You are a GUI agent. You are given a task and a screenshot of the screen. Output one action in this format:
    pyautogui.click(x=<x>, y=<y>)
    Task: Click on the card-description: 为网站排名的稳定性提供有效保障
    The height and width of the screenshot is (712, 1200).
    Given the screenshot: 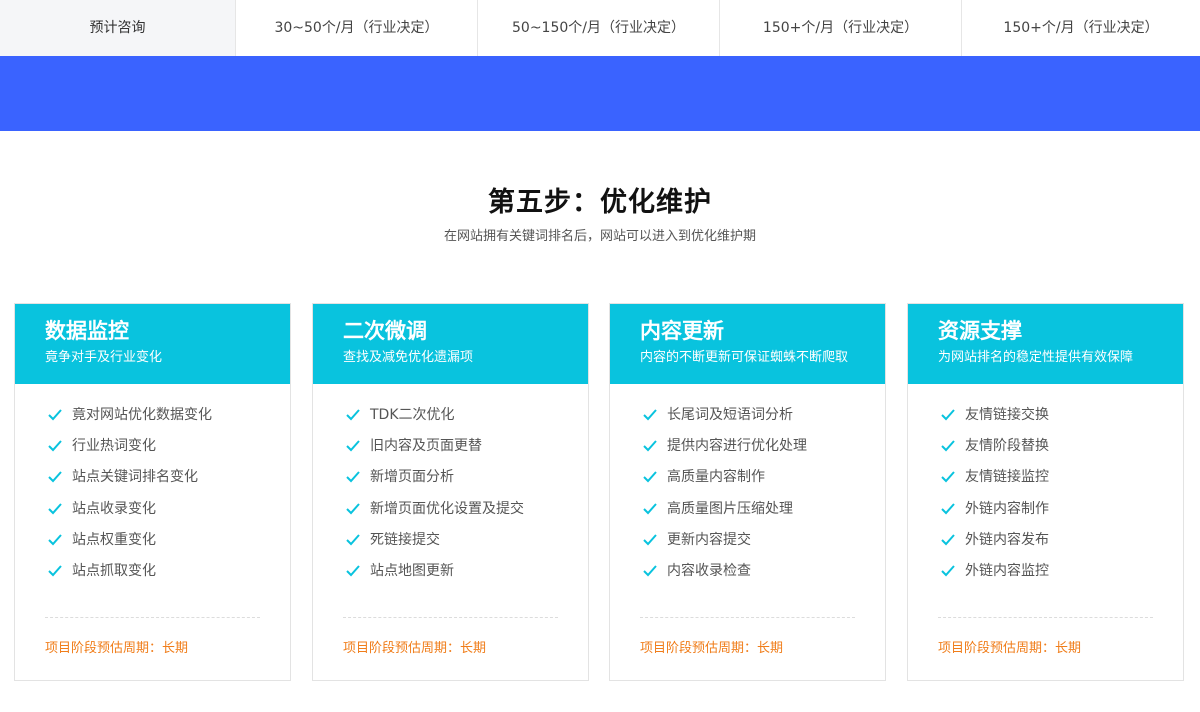 What is the action you would take?
    pyautogui.click(x=1036, y=357)
    